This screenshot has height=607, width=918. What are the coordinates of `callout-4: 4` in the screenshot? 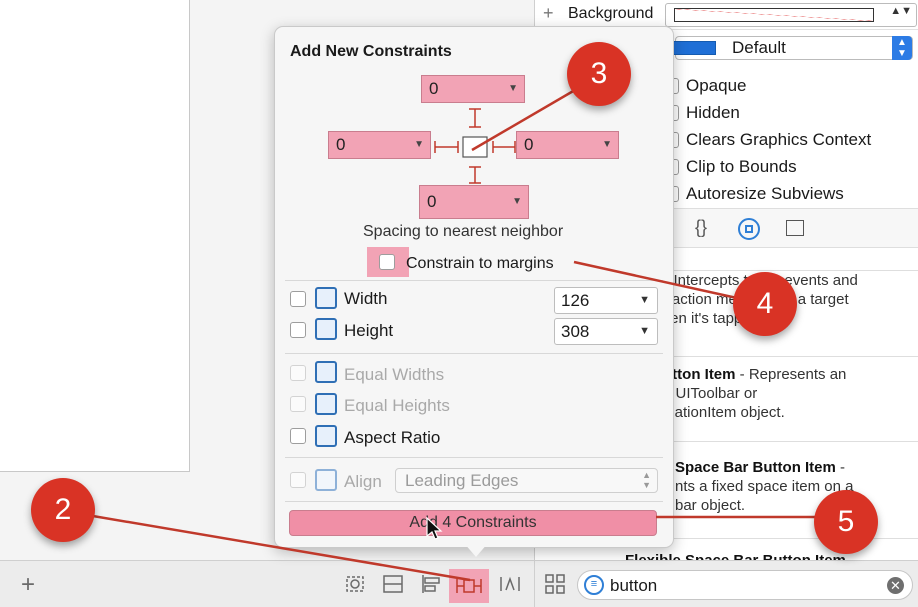 It's located at (765, 304).